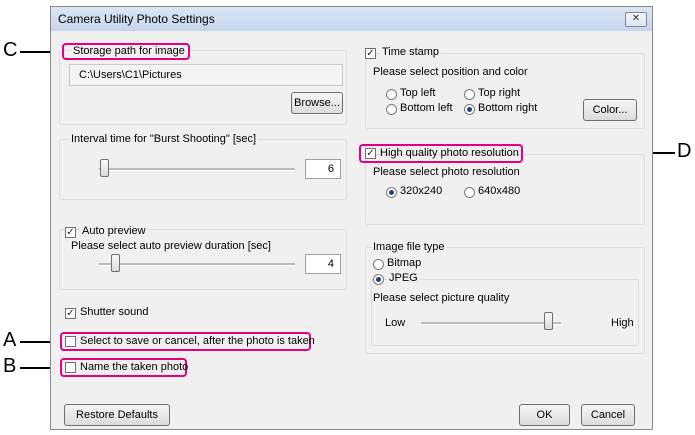  Describe the element at coordinates (469, 192) in the screenshot. I see `resolution-640x480-radio` at that location.